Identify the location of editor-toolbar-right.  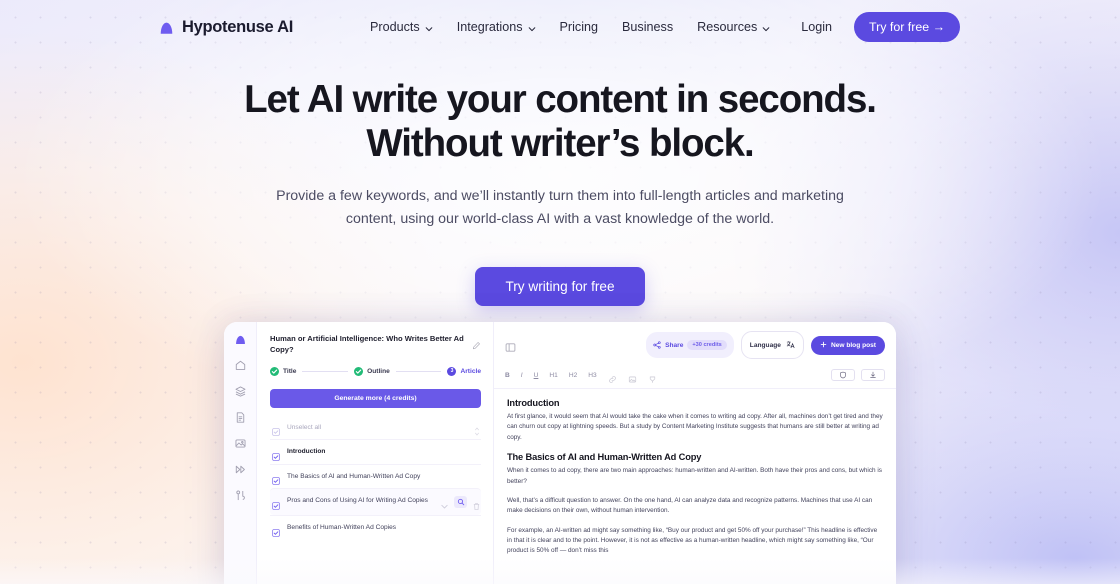
(858, 375).